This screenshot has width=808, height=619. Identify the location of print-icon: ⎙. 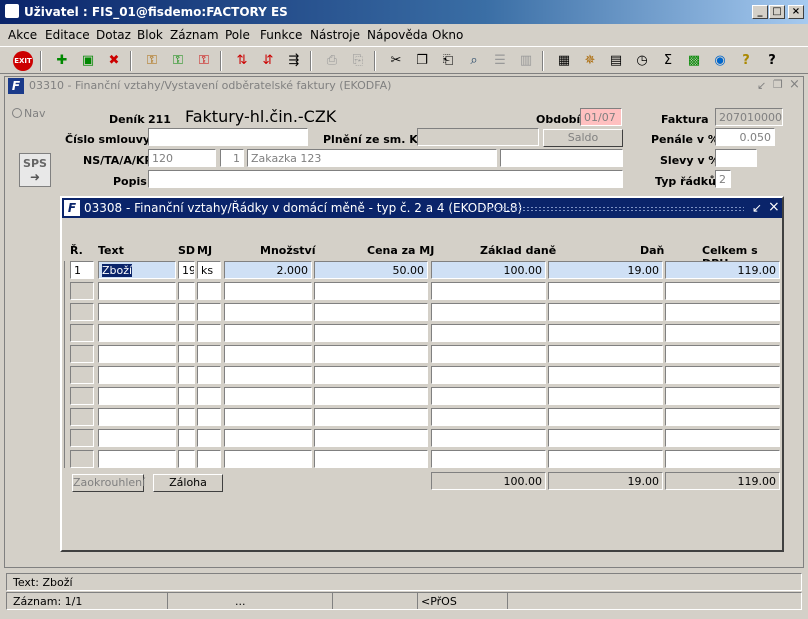
(332, 61).